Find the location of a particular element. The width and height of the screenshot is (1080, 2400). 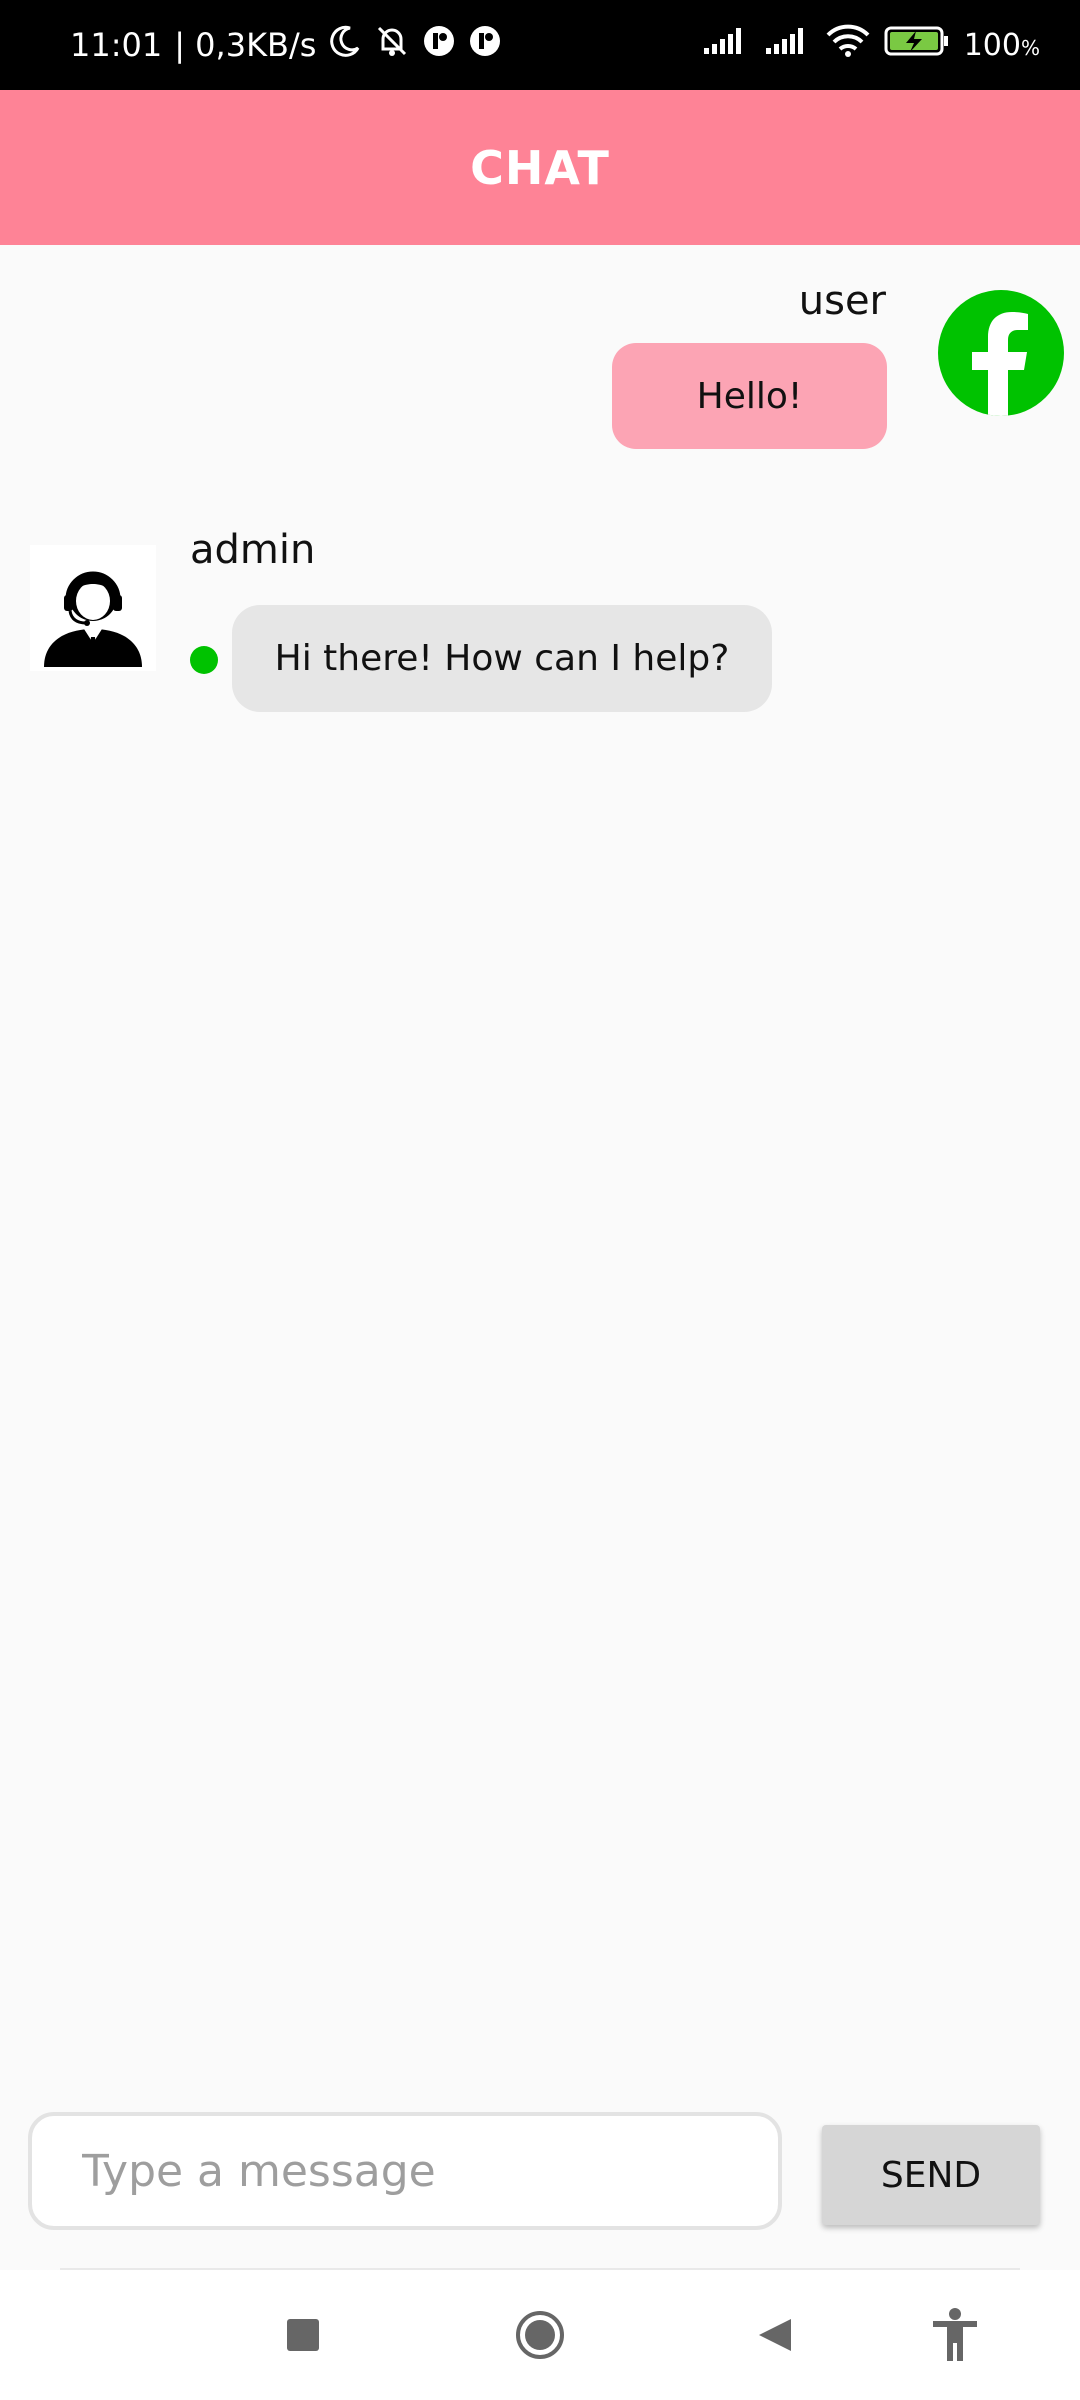

app-bar: CHAT is located at coordinates (540, 167).